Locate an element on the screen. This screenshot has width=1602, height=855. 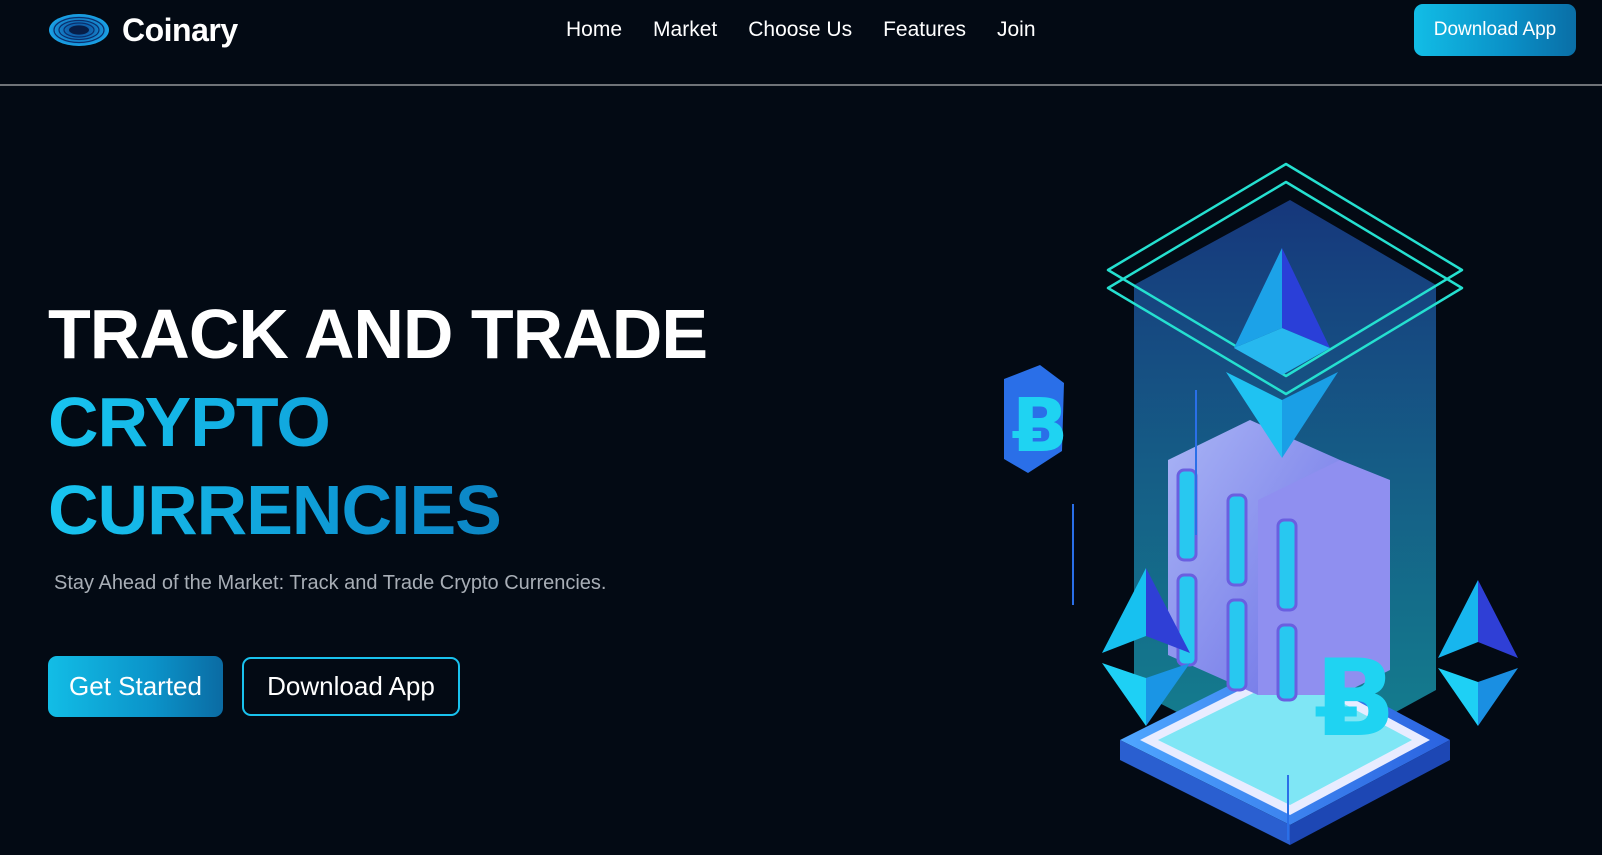
hero-title-line-2: CRYPTO is located at coordinates (377, 422).